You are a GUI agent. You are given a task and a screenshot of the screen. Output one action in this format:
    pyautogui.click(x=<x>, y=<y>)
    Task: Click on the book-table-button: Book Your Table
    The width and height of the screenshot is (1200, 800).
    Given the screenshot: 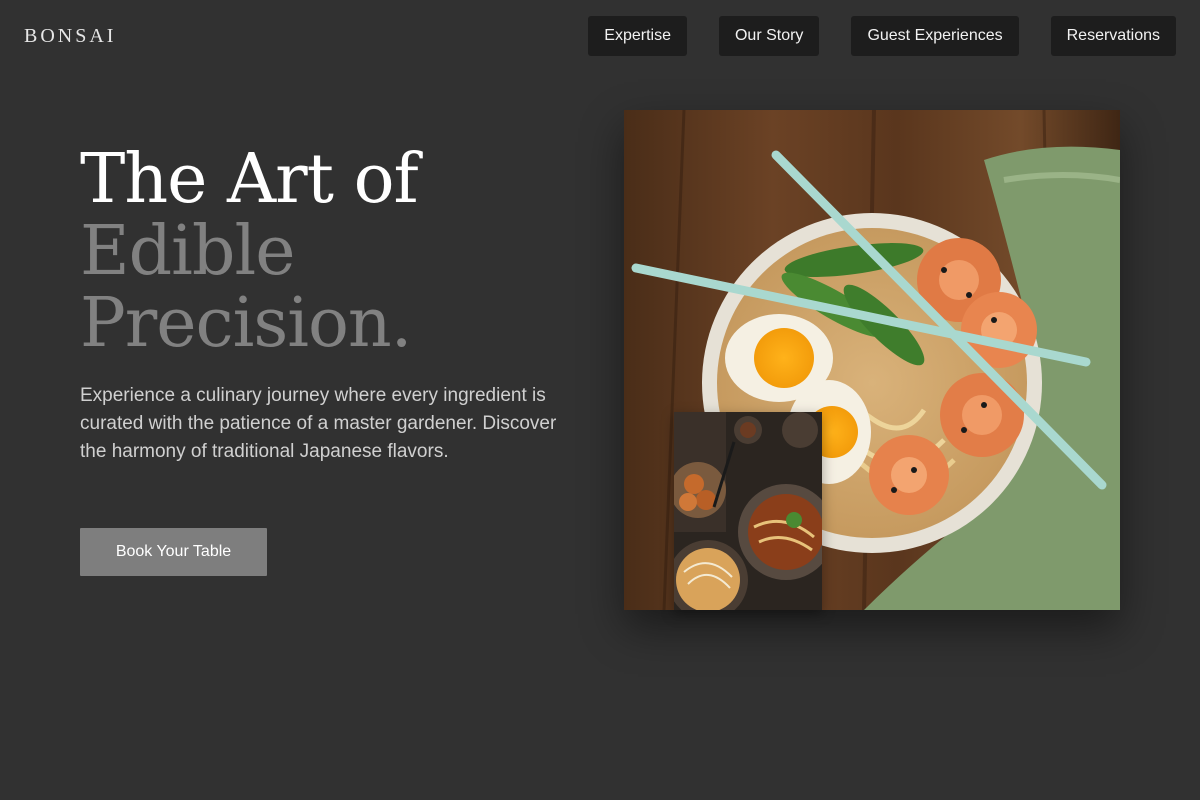 What is the action you would take?
    pyautogui.click(x=173, y=552)
    